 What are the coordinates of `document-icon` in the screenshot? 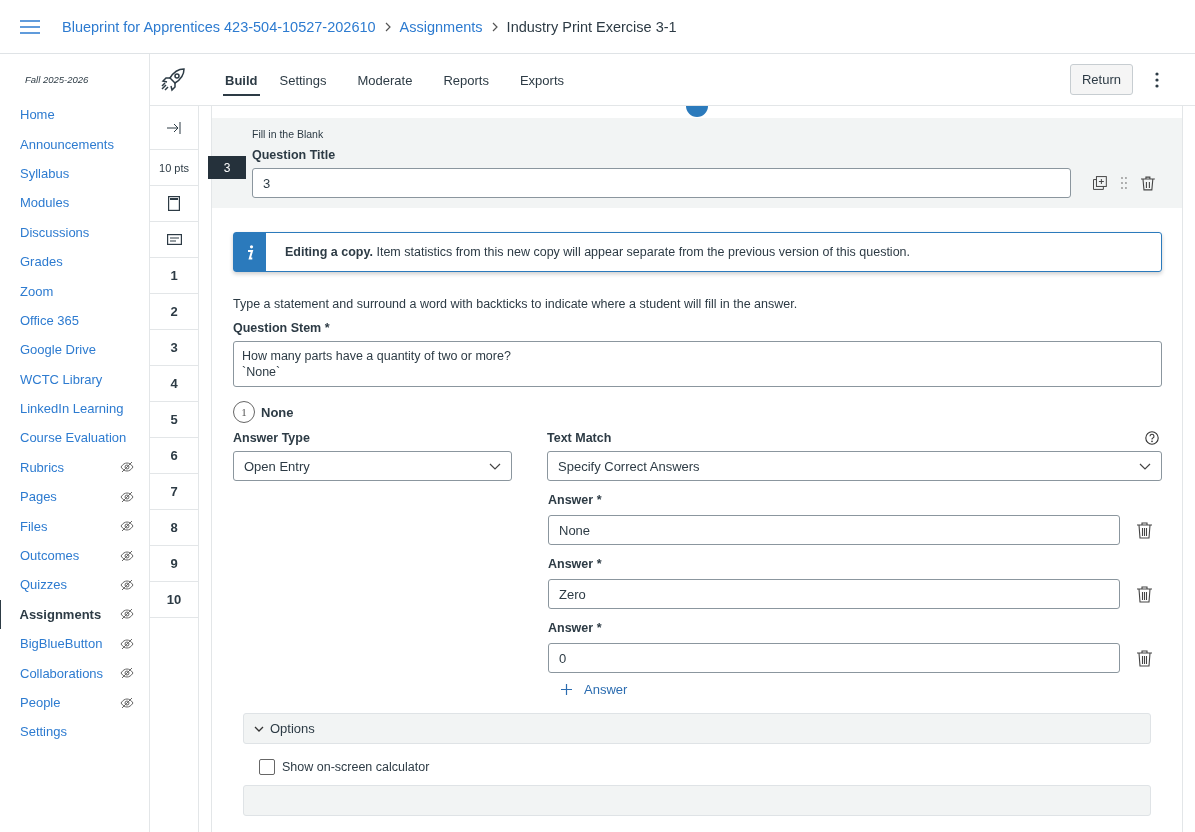 It's located at (174, 203).